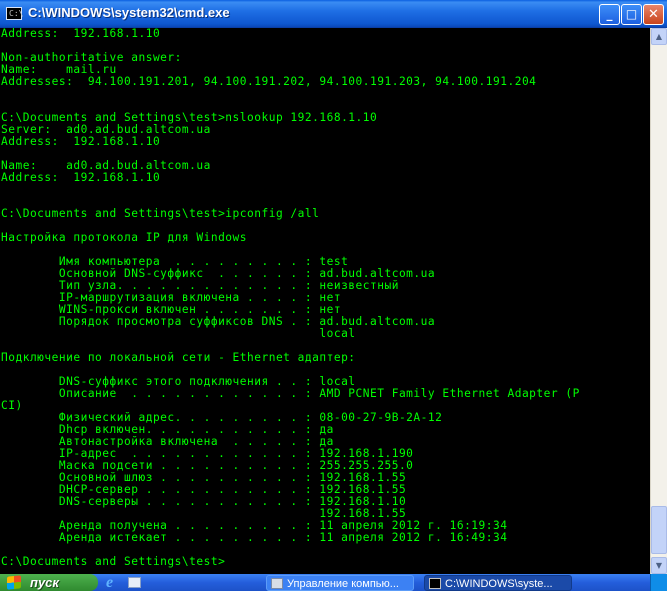 Image resolution: width=667 pixels, height=591 pixels. Describe the element at coordinates (659, 36) in the screenshot. I see `scroll-up-button: ▲` at that location.